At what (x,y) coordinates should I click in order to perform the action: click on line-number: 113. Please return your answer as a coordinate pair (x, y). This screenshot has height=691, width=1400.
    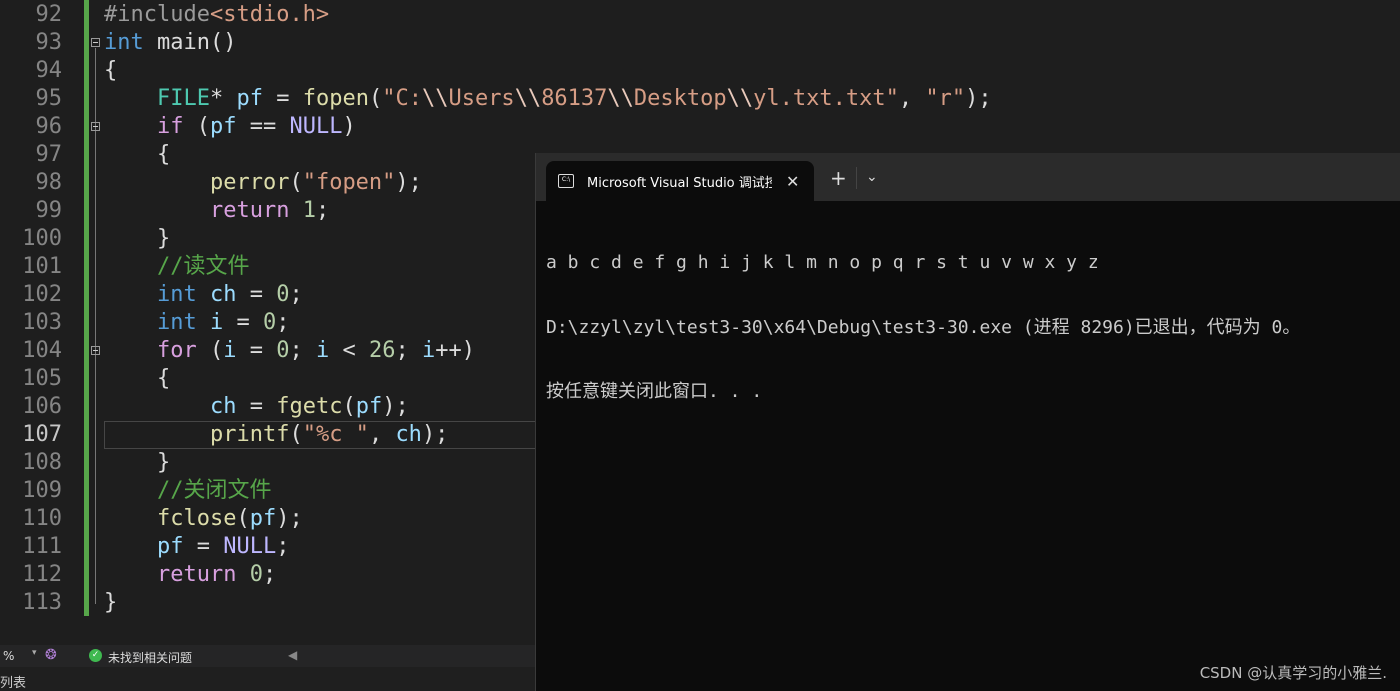
    Looking at the image, I should click on (42, 602).